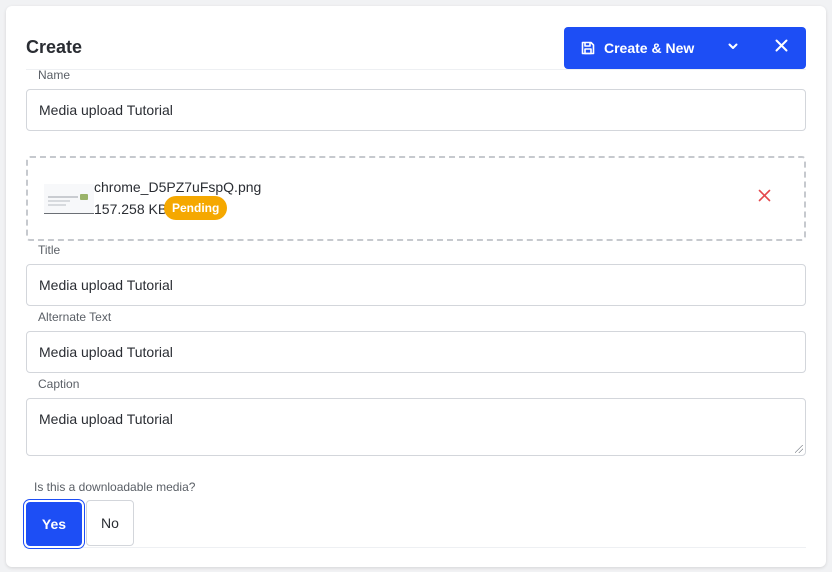 This screenshot has width=832, height=572. Describe the element at coordinates (59, 384) in the screenshot. I see `caption-label: Caption` at that location.